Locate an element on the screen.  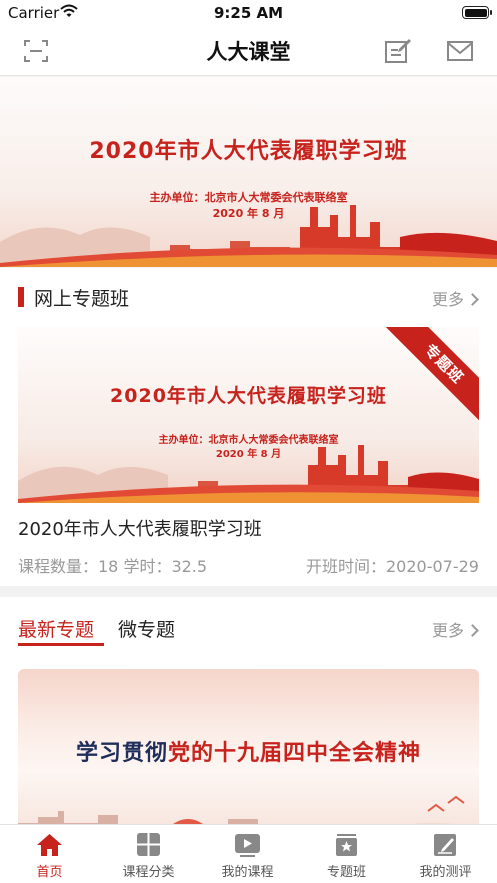
tab-special-classes: 专题班 is located at coordinates (346, 854).